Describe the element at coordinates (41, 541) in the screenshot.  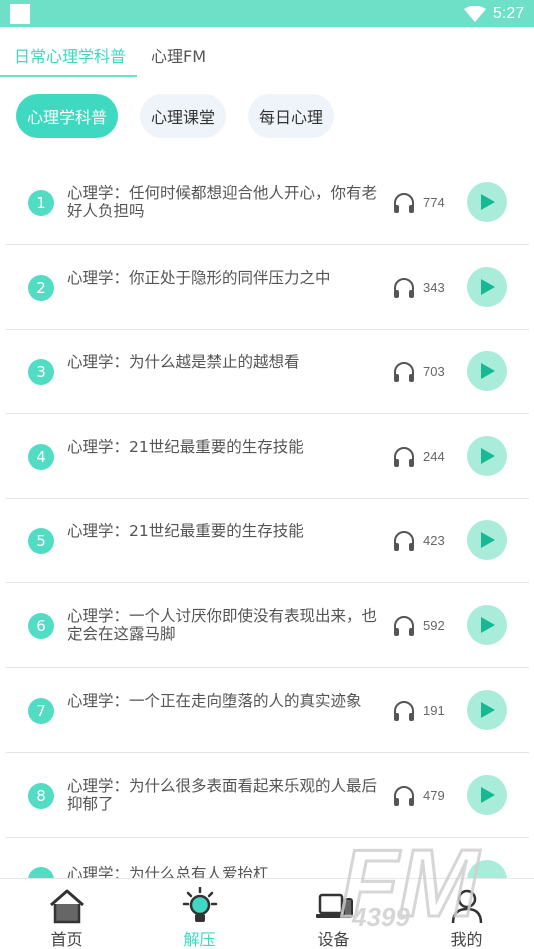
I see `item-number: 5` at that location.